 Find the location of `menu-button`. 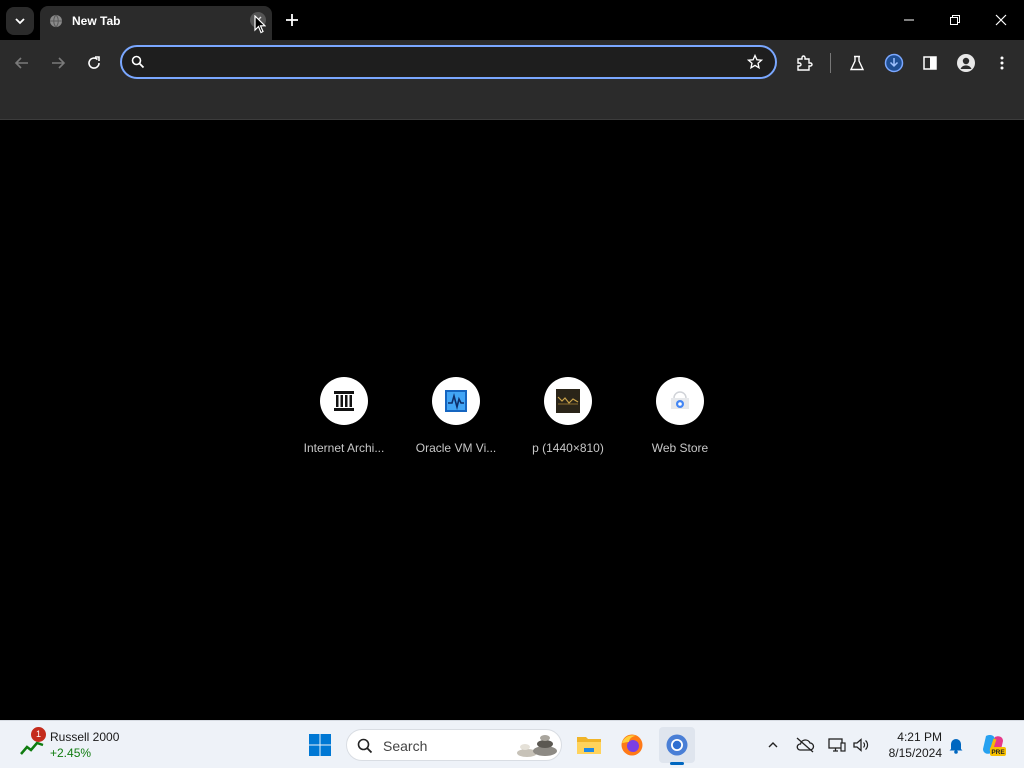

menu-button is located at coordinates (1002, 63).